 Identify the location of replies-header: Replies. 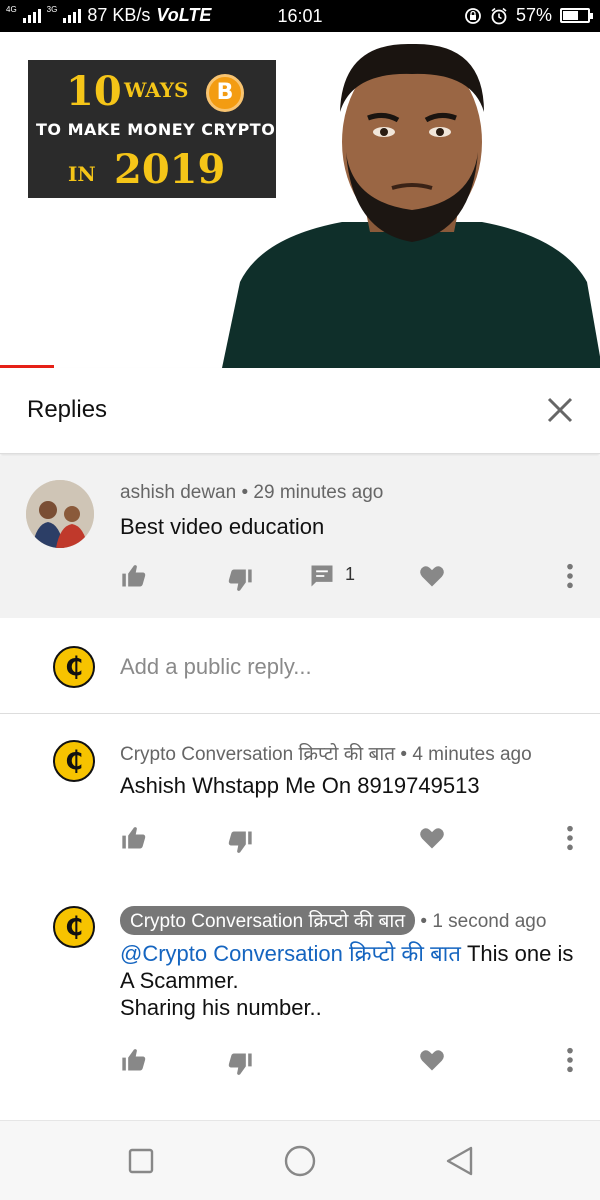
(300, 411).